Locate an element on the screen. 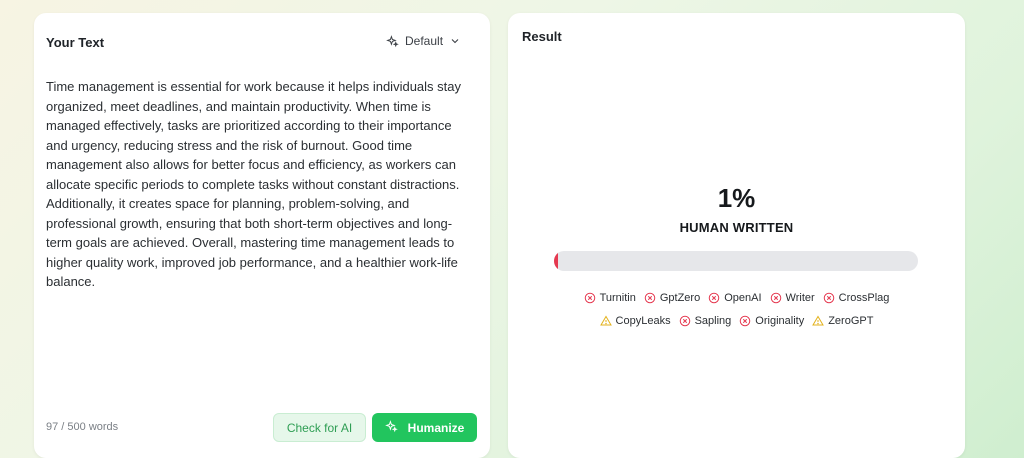  check-ai-label: Check for AI is located at coordinates (319, 427).